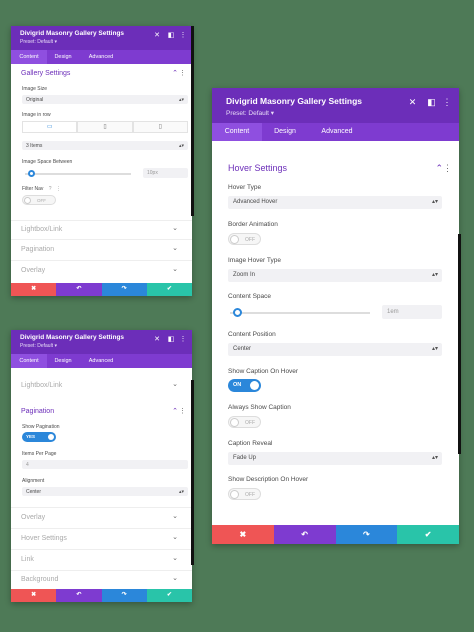 Image resolution: width=474 pixels, height=632 pixels. I want to click on image-hover-type-label: Image Hover Type, so click(254, 260).